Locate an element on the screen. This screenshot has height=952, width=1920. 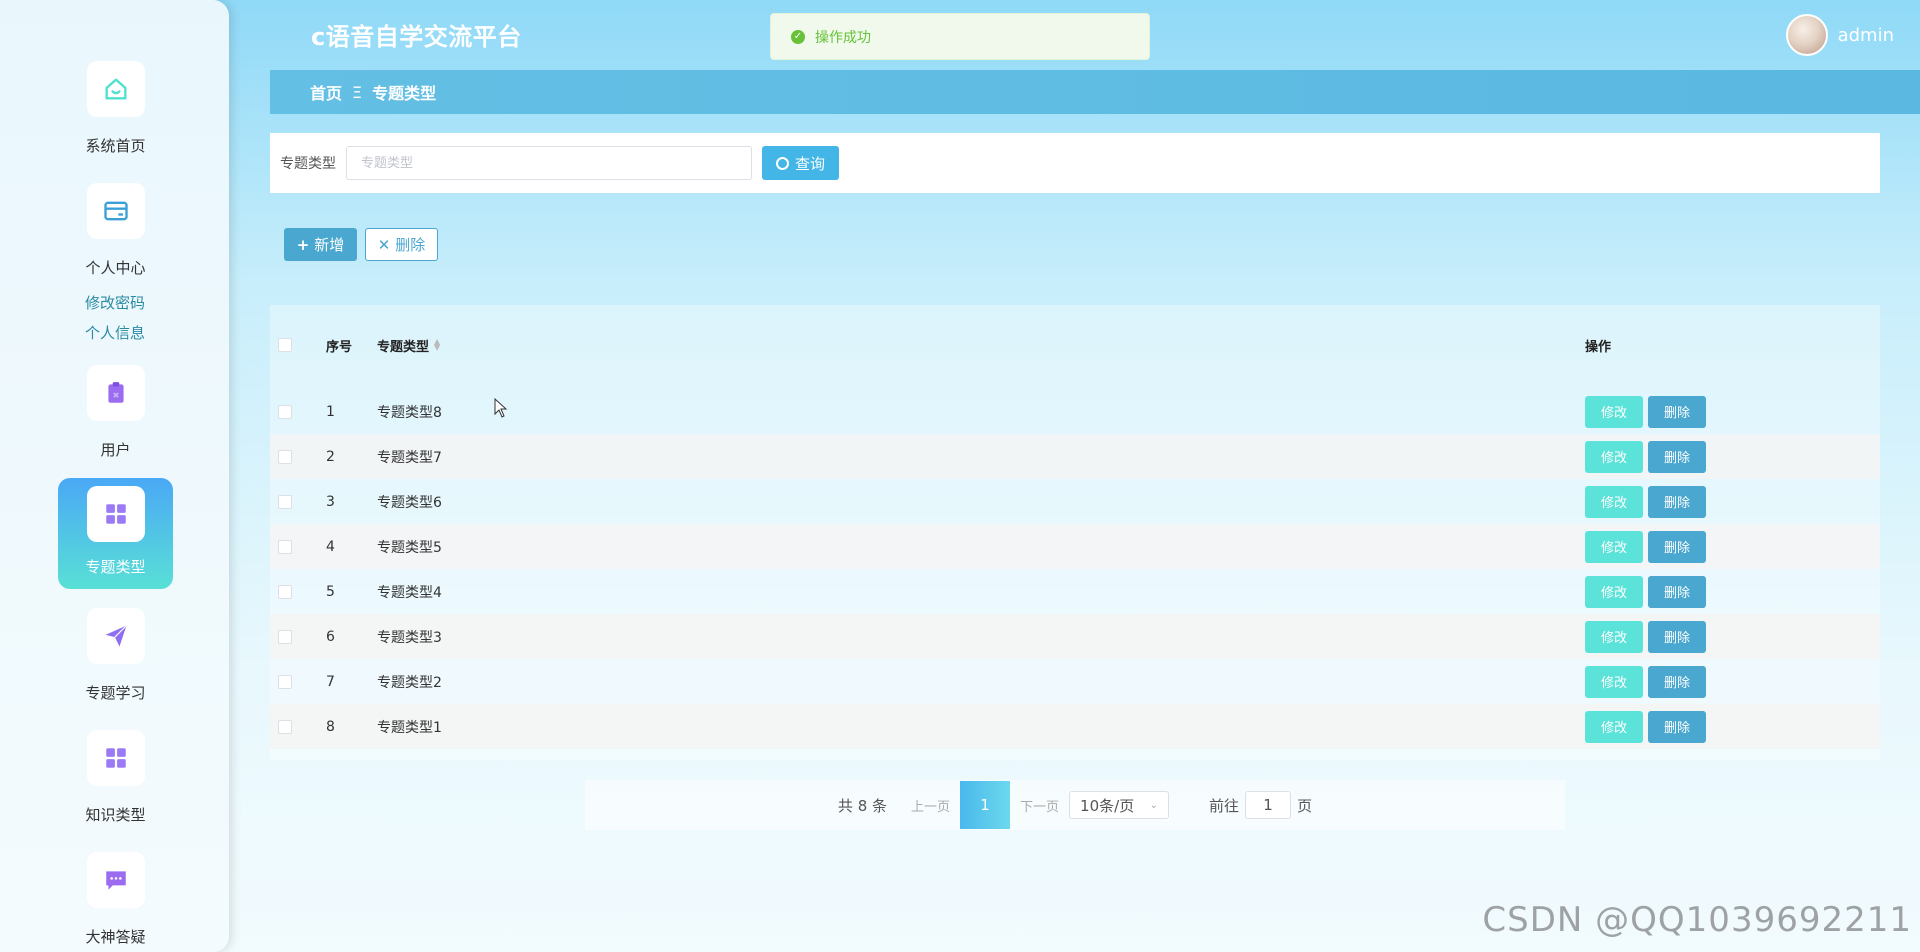
table-header: 序号 专题类型 ▲ ▼ 操作 is located at coordinates (1075, 345).